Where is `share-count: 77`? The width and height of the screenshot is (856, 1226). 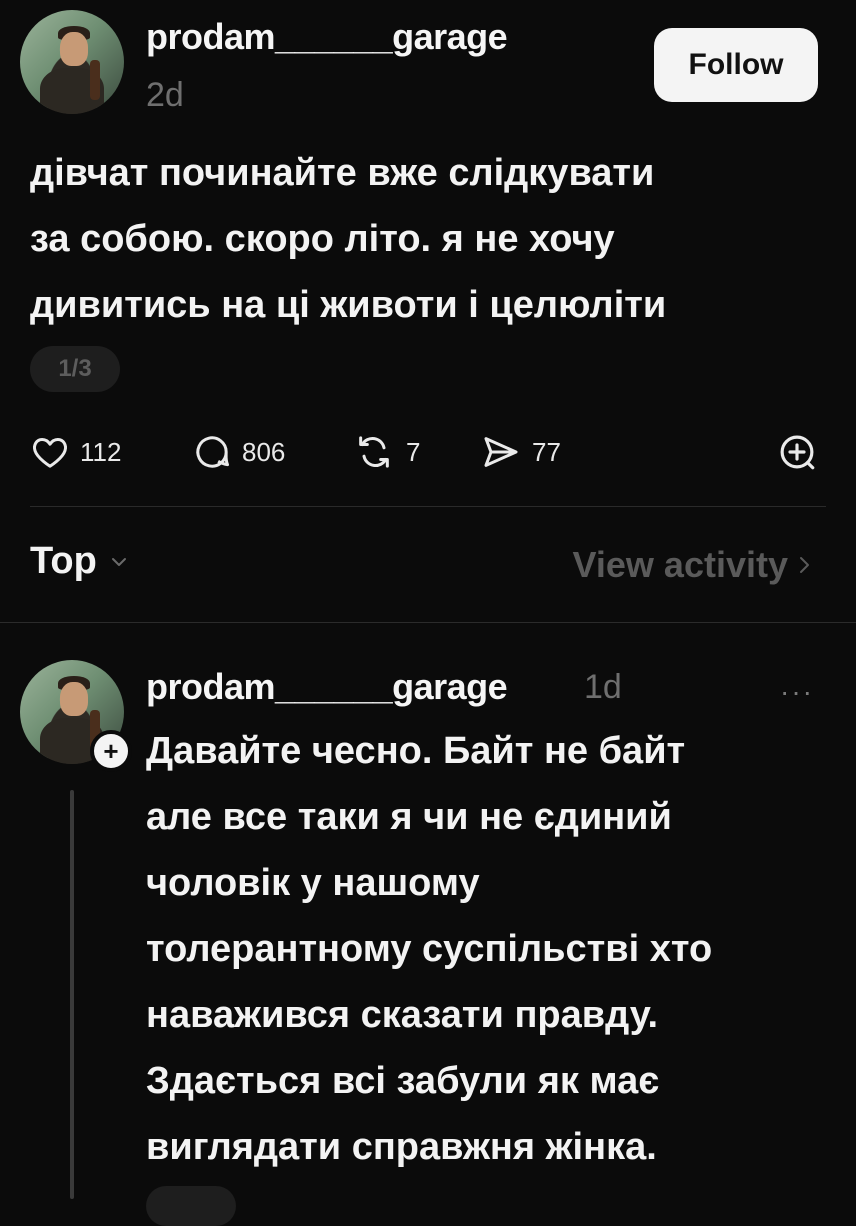
share-count: 77 is located at coordinates (546, 451).